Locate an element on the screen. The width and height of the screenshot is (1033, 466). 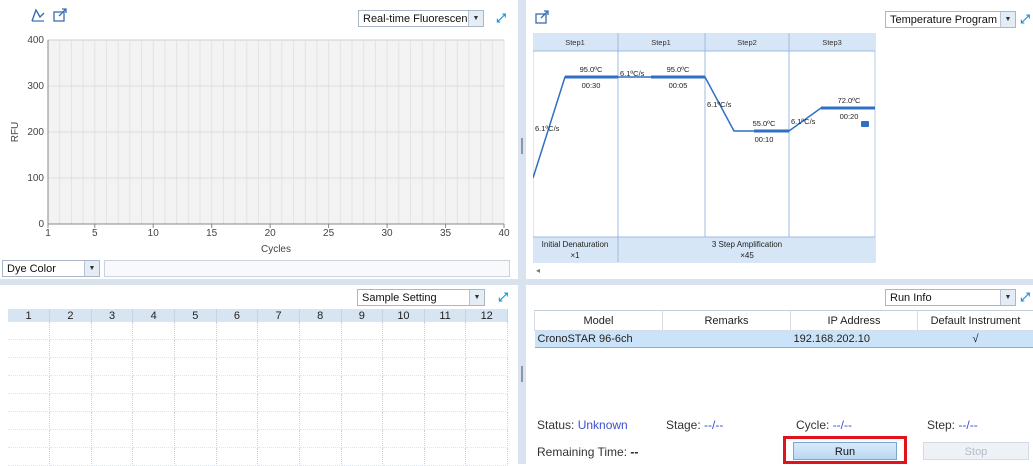
scroll-left-icon: ◂ is located at coordinates (538, 270).